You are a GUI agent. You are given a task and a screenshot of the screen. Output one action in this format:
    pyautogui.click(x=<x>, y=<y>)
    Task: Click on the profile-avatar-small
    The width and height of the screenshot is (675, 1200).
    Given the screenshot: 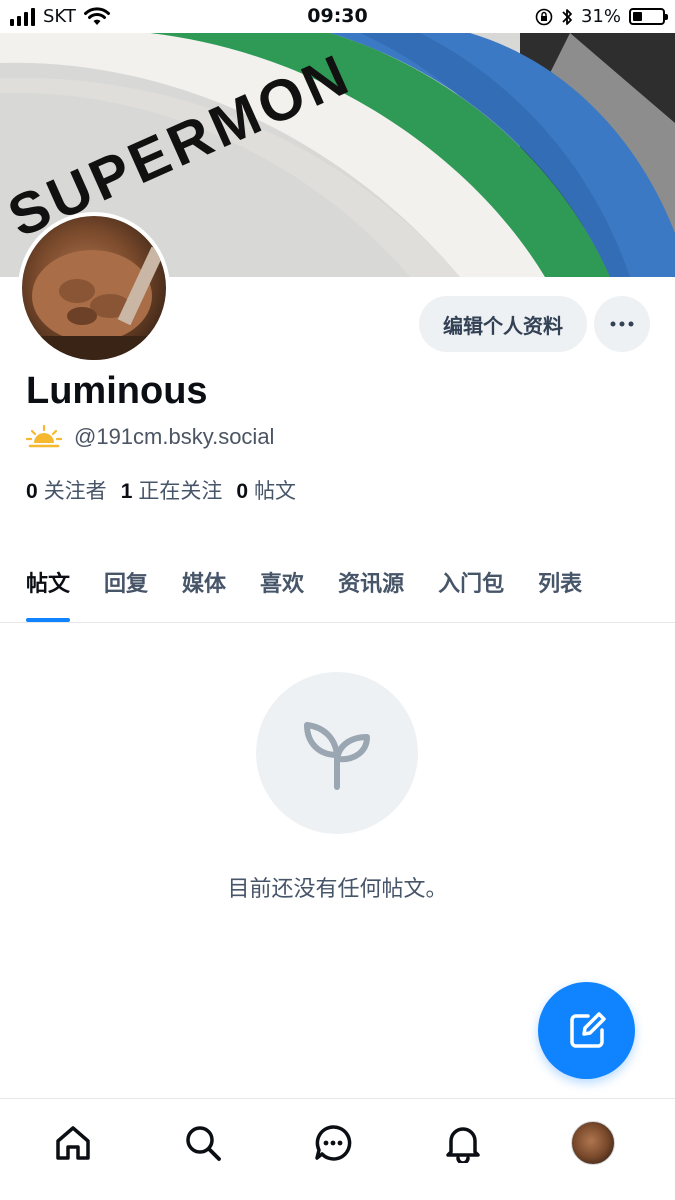 What is the action you would take?
    pyautogui.click(x=593, y=1143)
    